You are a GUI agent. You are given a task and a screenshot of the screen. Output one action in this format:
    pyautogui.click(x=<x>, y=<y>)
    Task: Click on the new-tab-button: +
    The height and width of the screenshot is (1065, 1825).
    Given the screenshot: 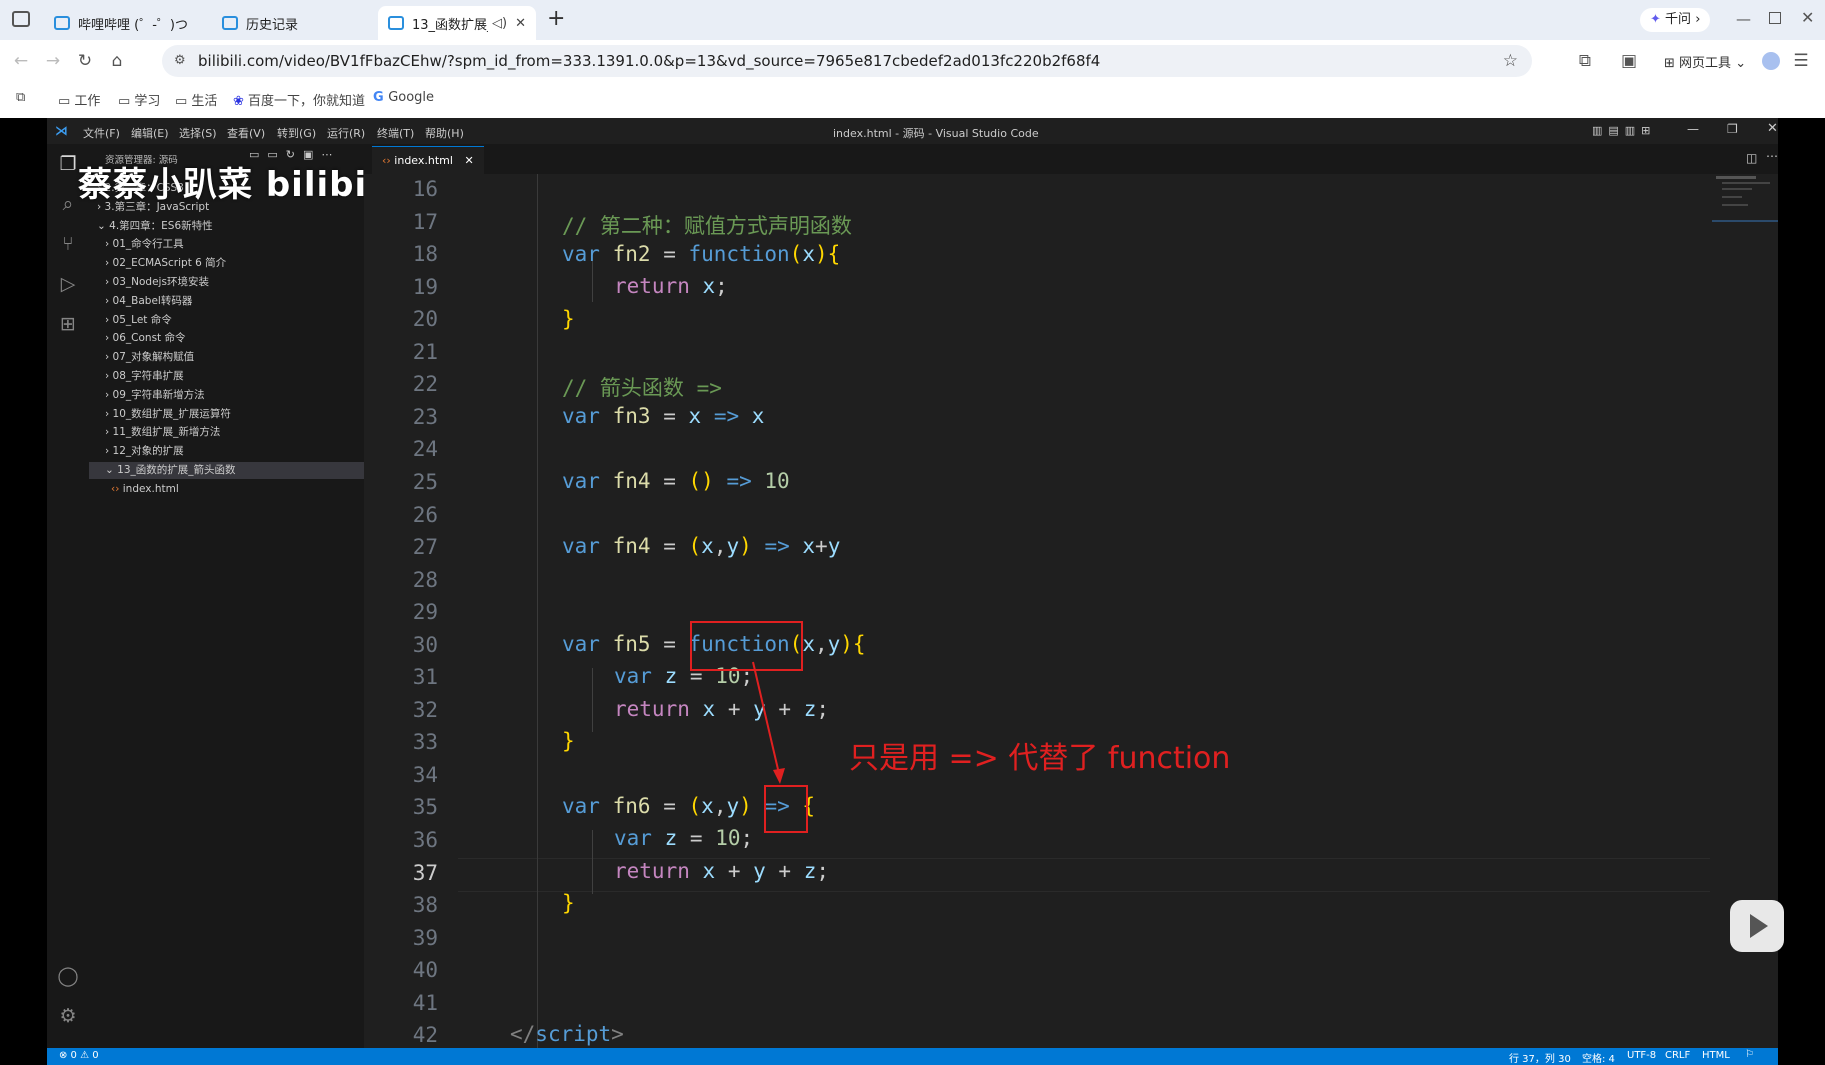 What is the action you would take?
    pyautogui.click(x=556, y=18)
    